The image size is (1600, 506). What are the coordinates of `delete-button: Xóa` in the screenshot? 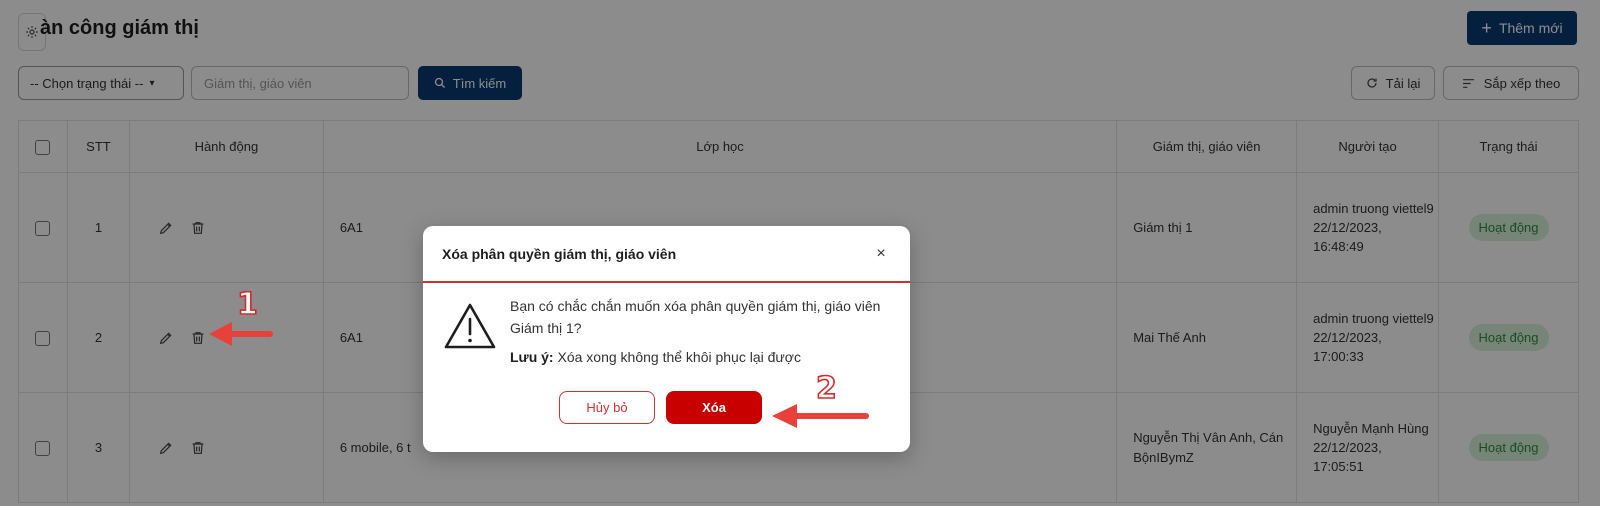 It's located at (714, 407).